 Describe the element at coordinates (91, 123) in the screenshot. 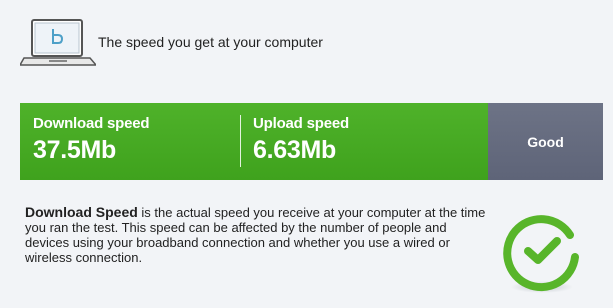

I see `download-speed-label: Download speed` at that location.